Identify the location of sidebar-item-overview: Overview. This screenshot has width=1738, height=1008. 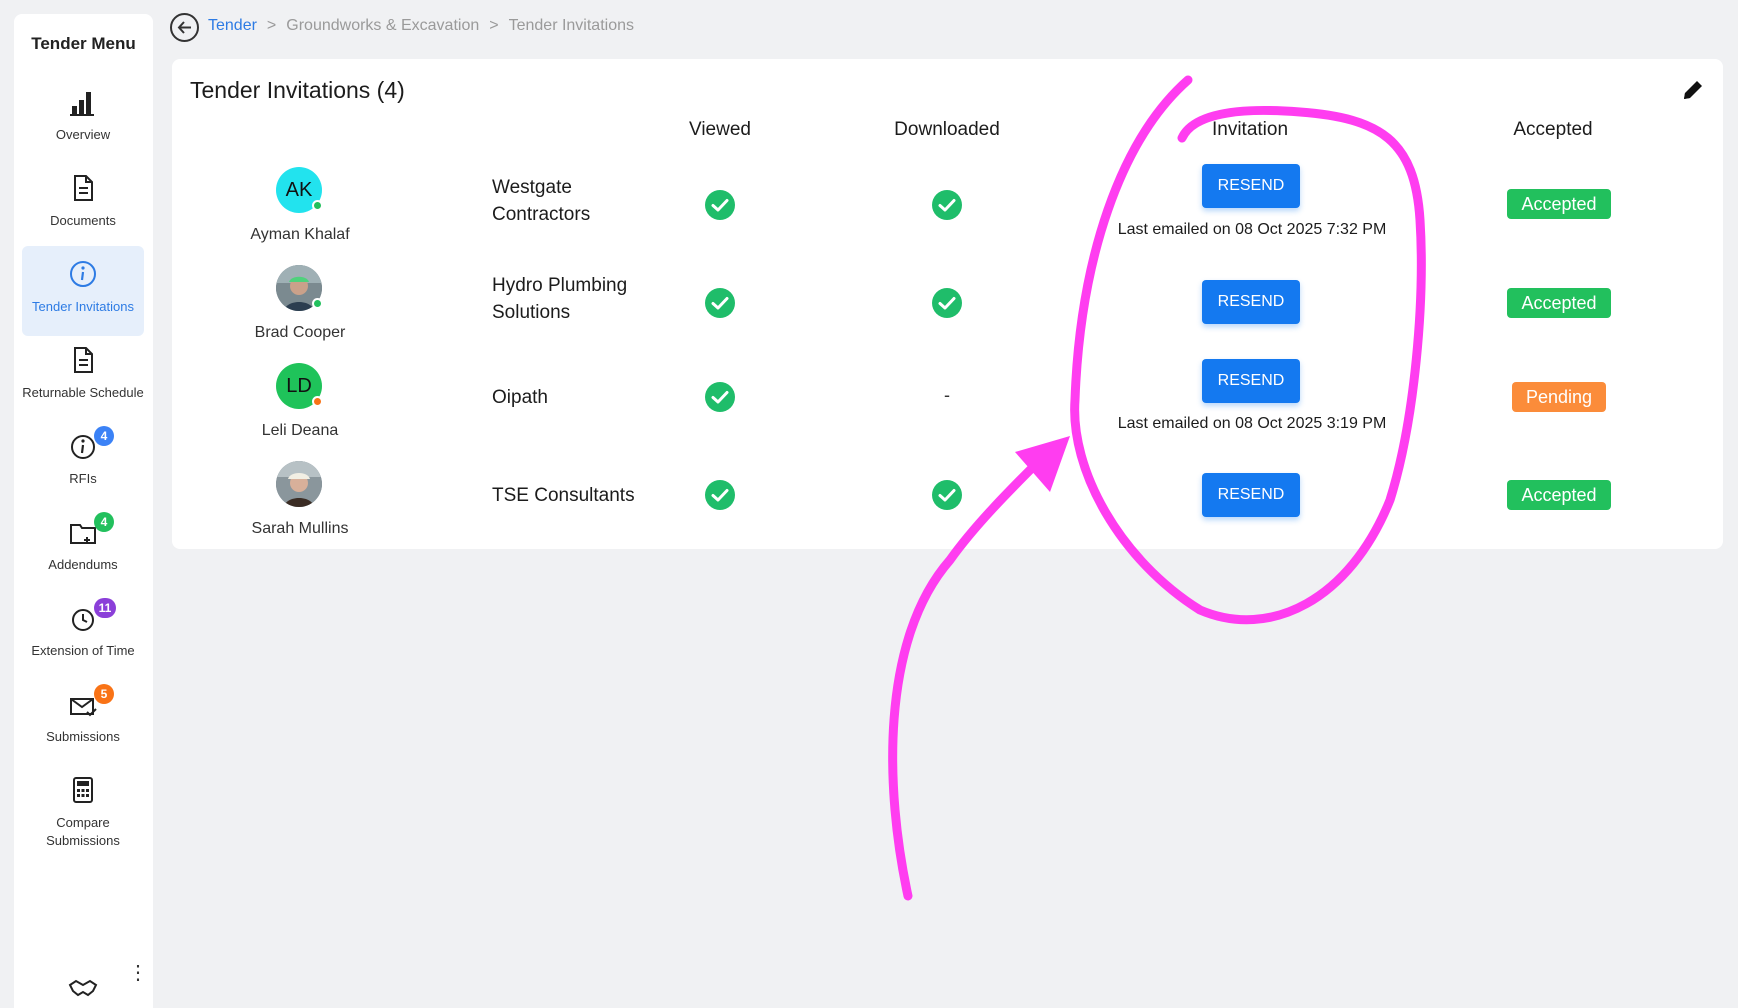
(83, 119).